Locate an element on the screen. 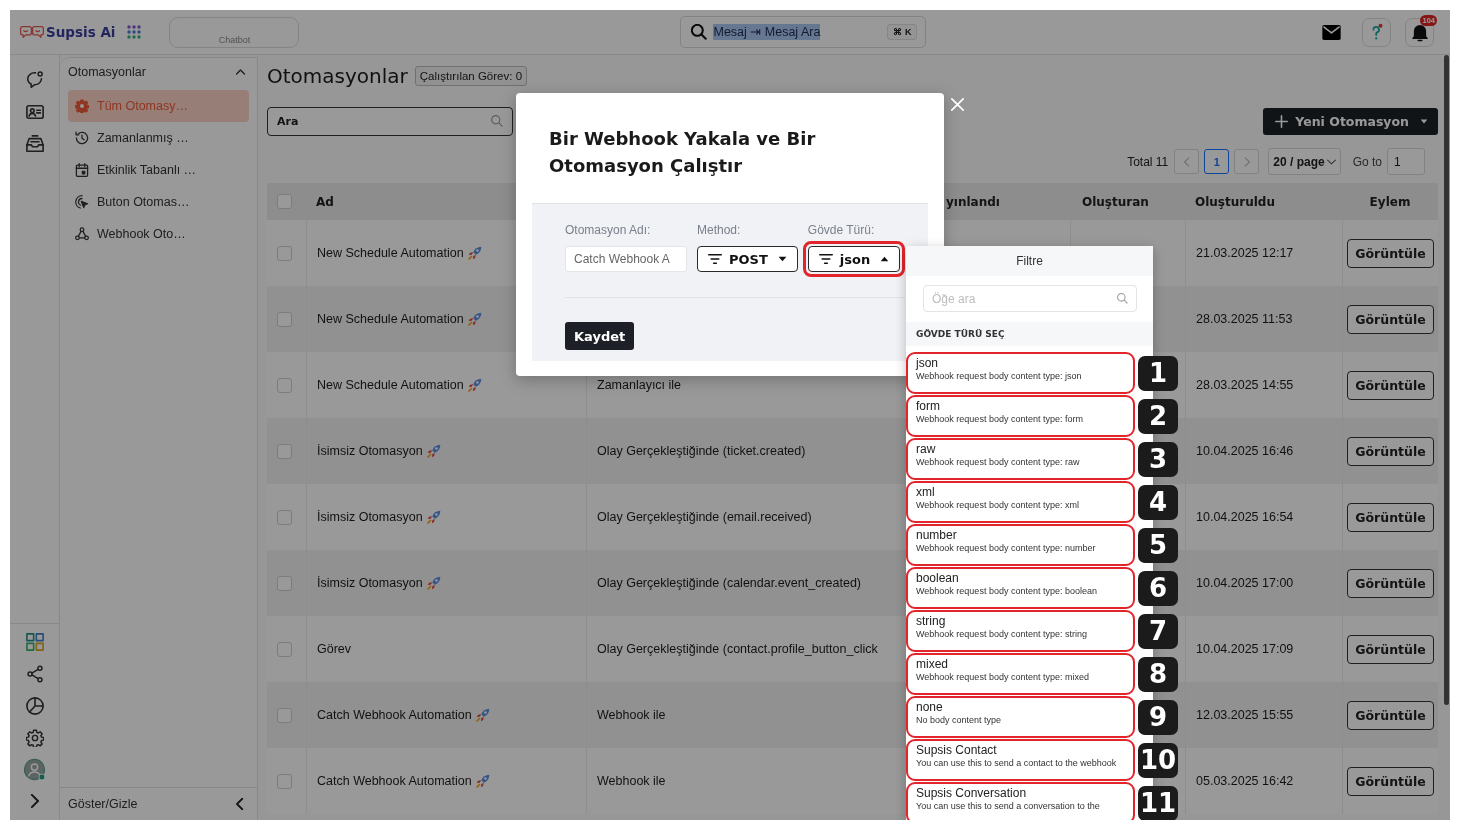  menu-option: boolean Webhook request body content type: boolean is located at coordinates (1020, 588).